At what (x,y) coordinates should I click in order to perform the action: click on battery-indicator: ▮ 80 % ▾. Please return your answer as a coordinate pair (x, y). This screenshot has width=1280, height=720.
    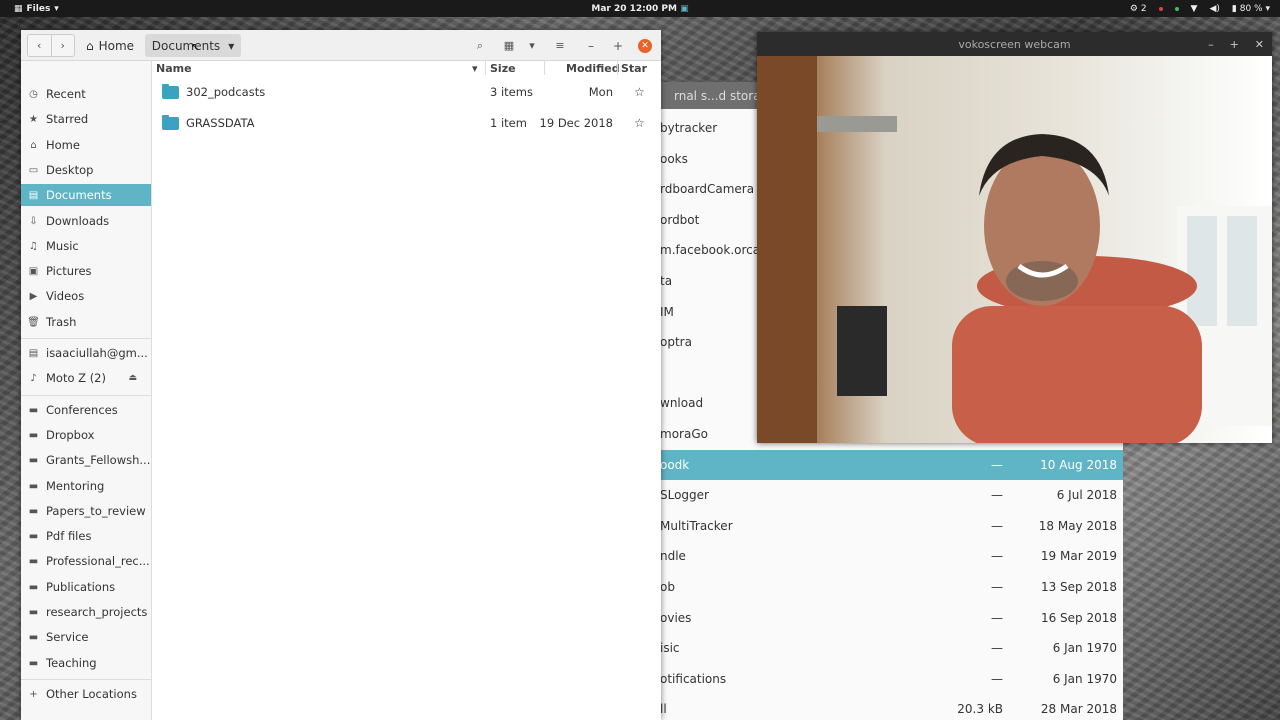
    Looking at the image, I should click on (1251, 9).